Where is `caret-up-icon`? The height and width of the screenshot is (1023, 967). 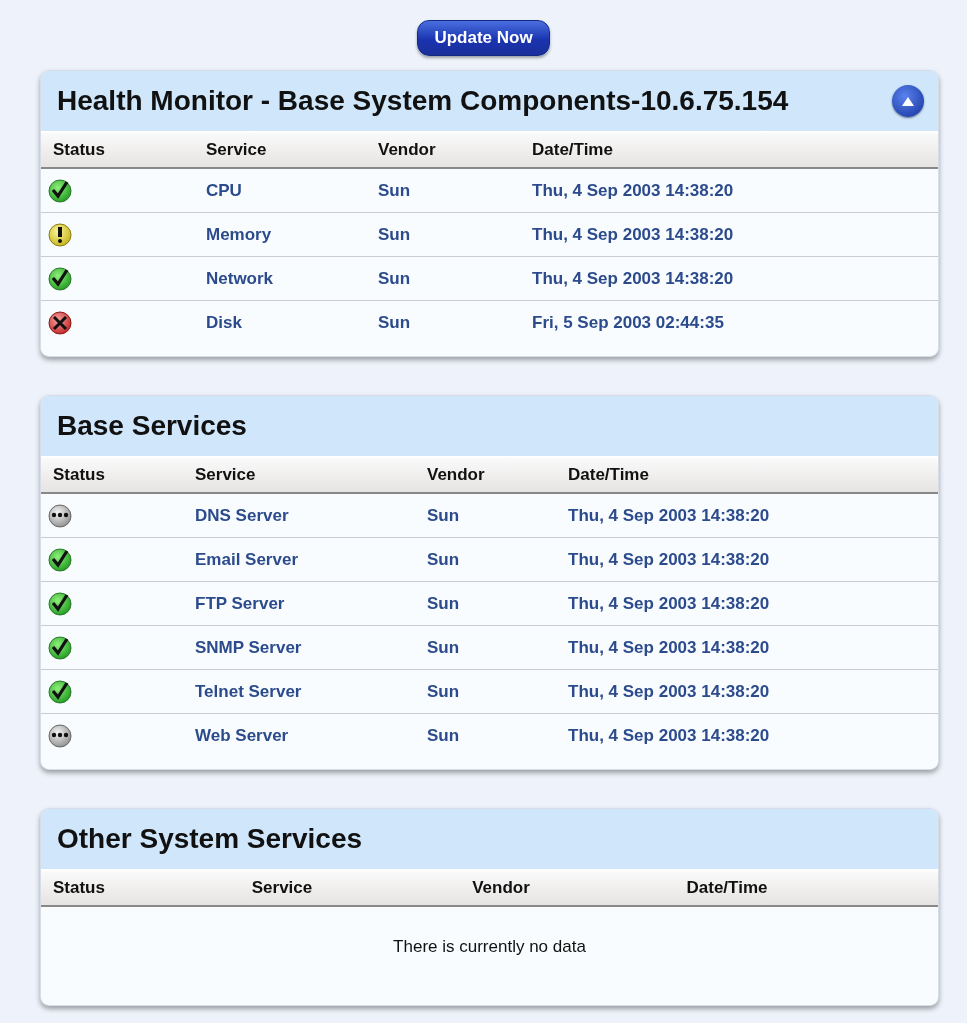
caret-up-icon is located at coordinates (908, 101).